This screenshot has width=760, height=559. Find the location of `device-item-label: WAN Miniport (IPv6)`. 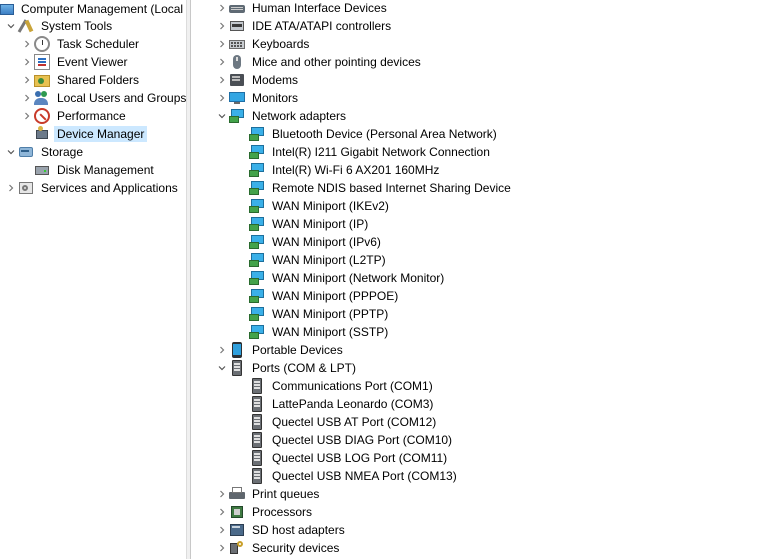

device-item-label: WAN Miniport (IPv6) is located at coordinates (326, 242).